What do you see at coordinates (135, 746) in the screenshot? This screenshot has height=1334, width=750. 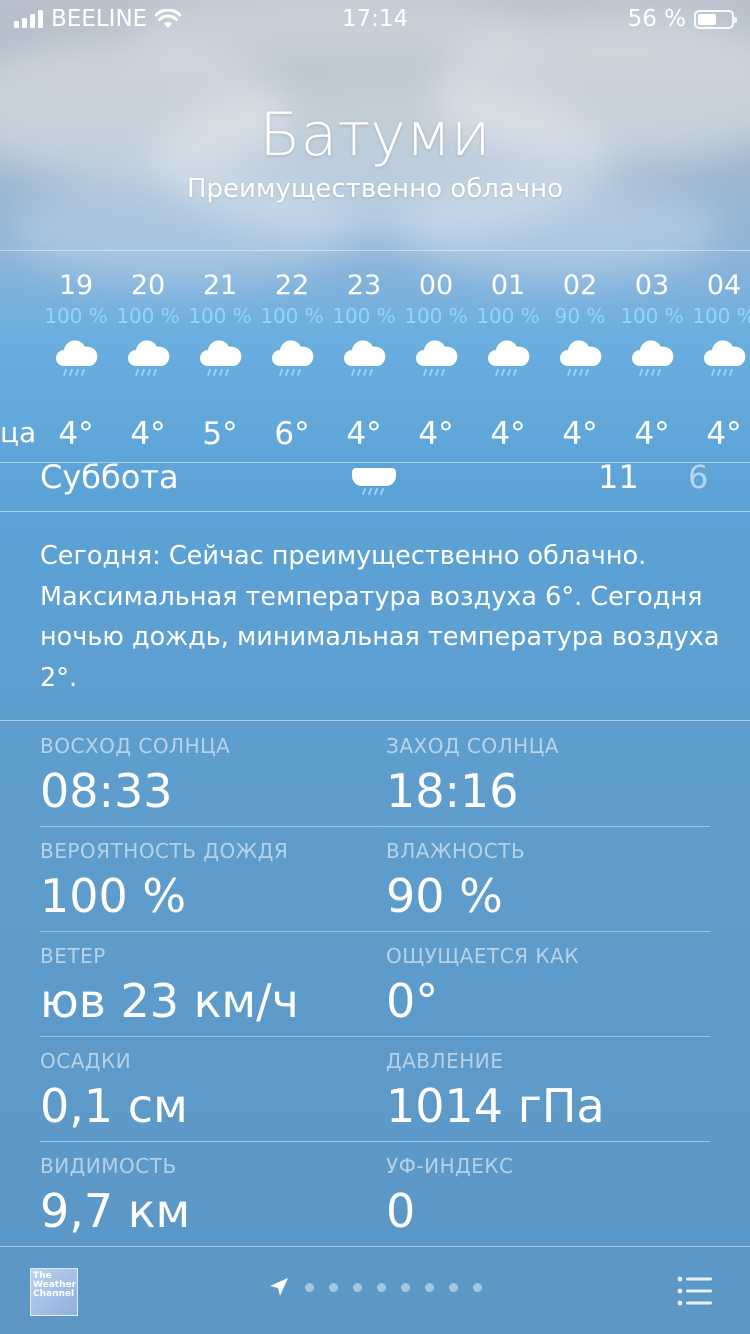 I see `detail-label: ВОСХОД СОЛНЦА` at bounding box center [135, 746].